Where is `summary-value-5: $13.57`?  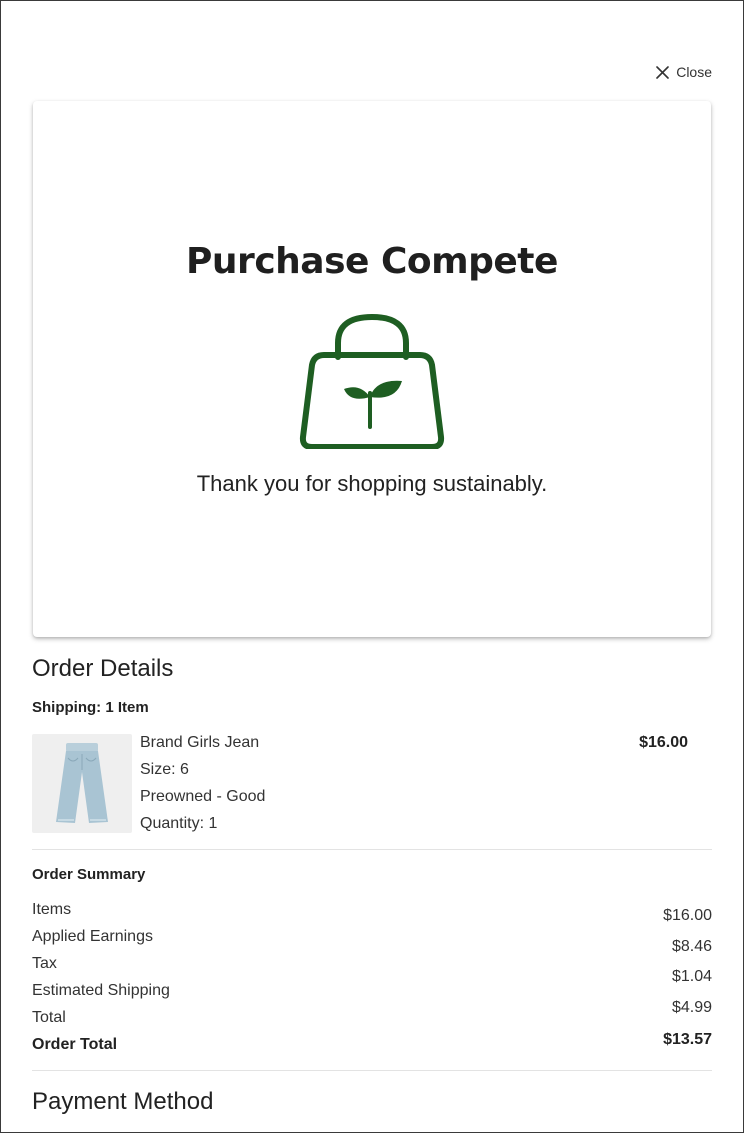
summary-value-5: $13.57 is located at coordinates (687, 1039).